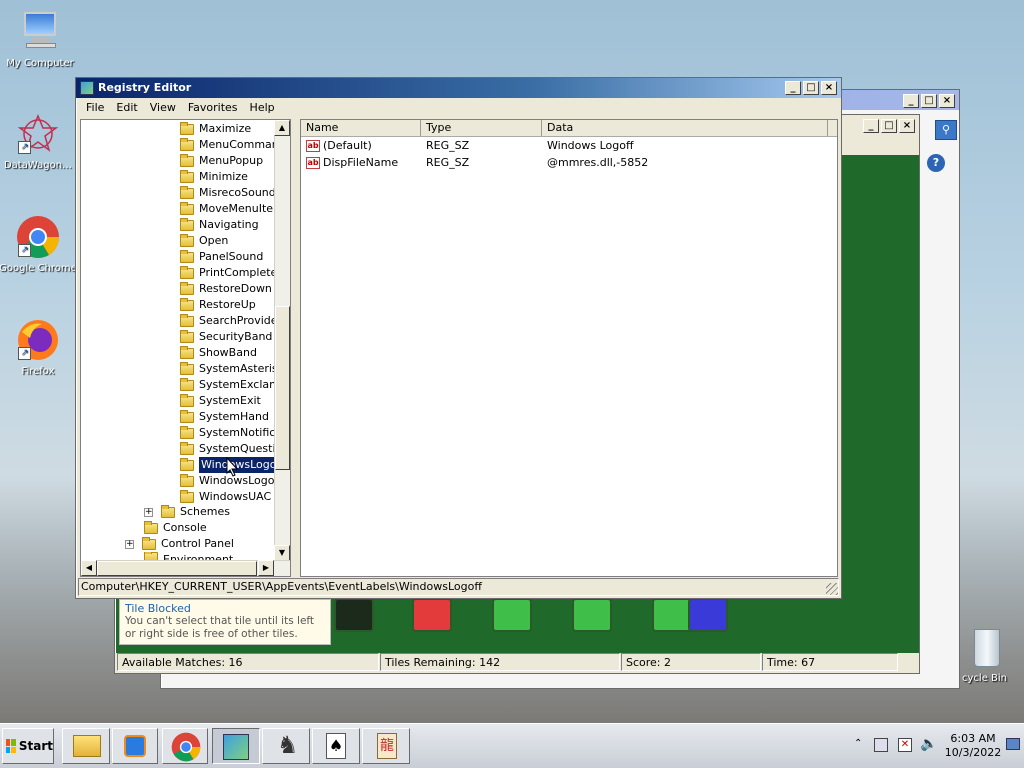  What do you see at coordinates (220, 401) in the screenshot?
I see `tree-item: SystemExit` at bounding box center [220, 401].